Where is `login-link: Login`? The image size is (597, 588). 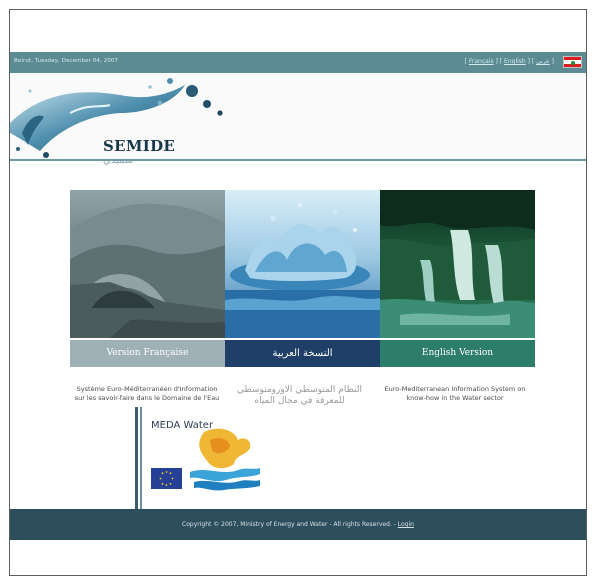
login-link: Login is located at coordinates (406, 524).